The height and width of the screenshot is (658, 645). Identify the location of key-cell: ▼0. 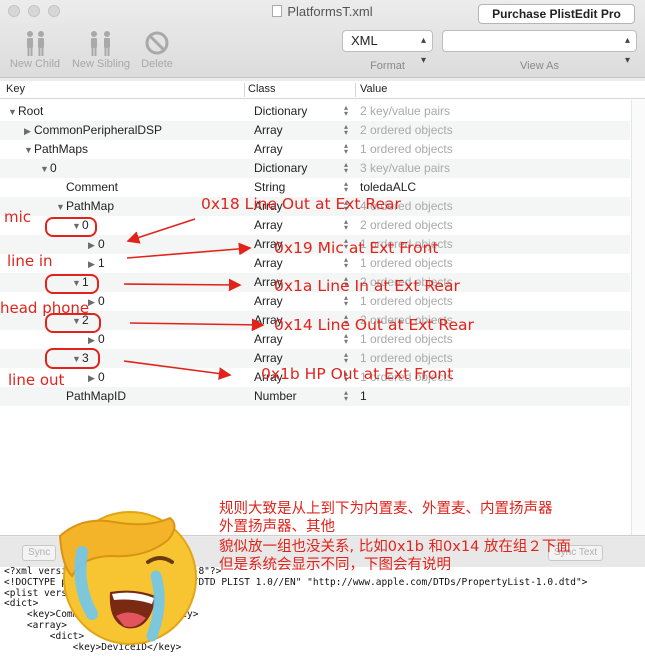
(48, 168).